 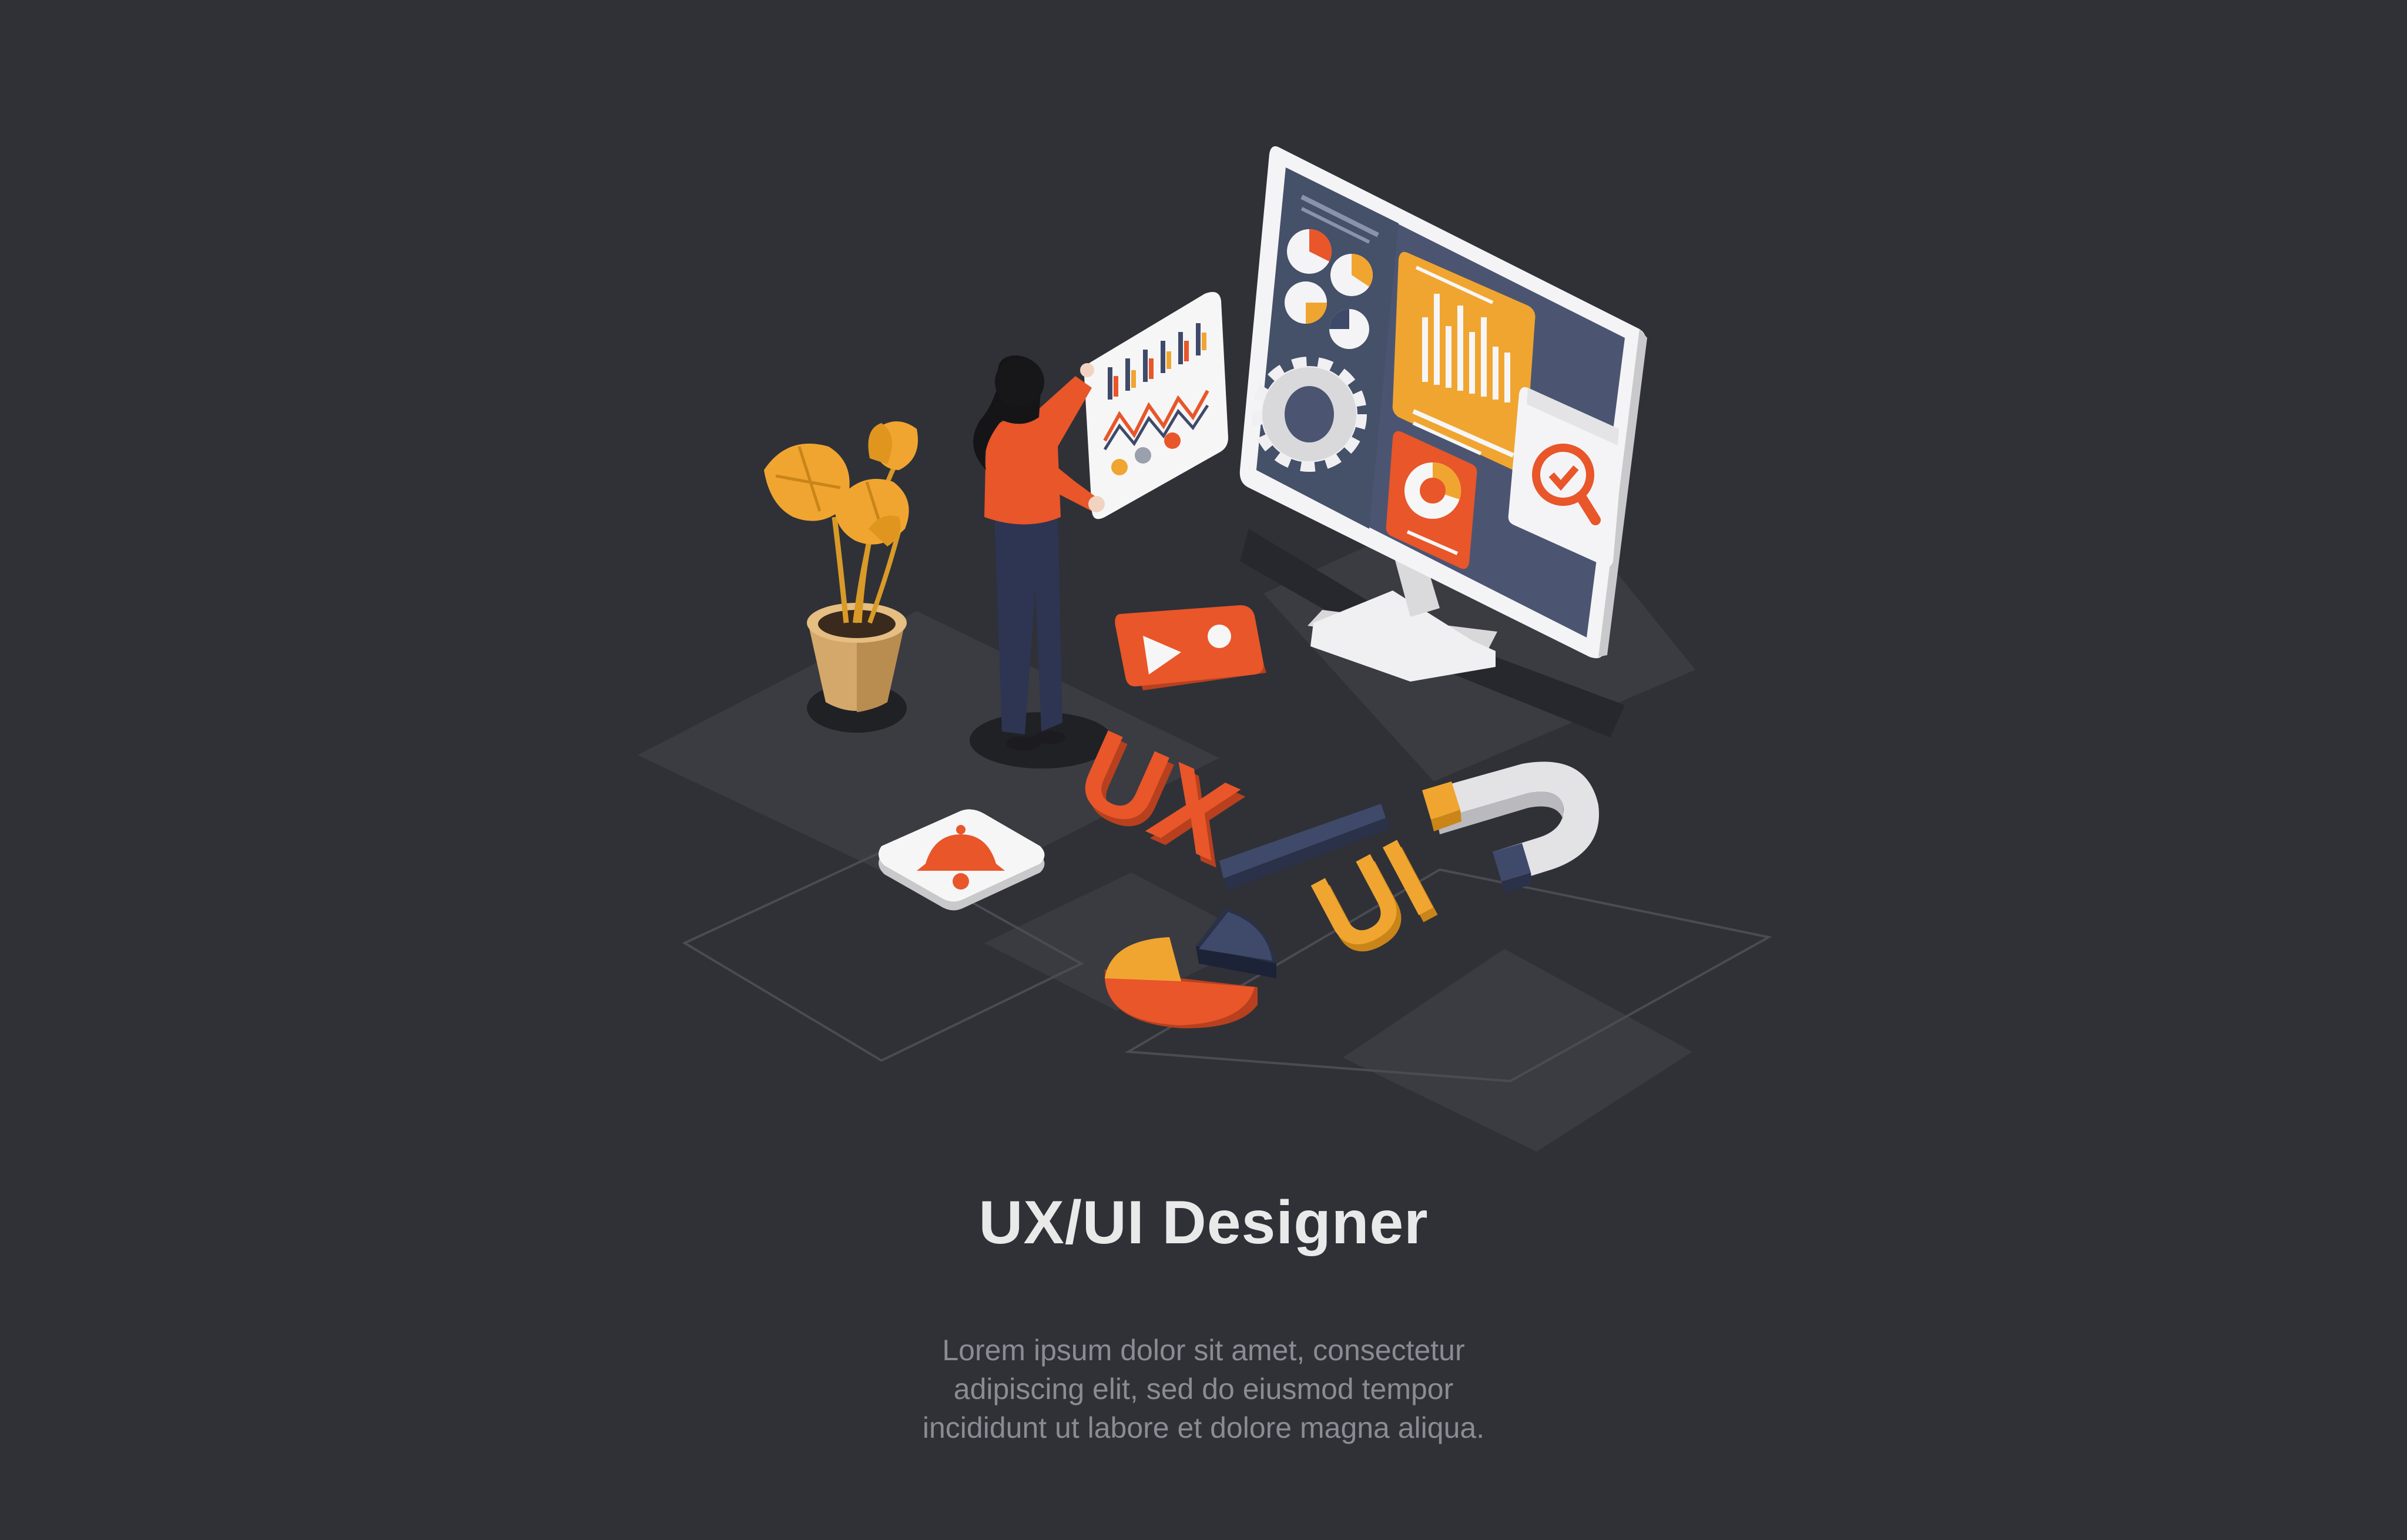 What do you see at coordinates (1510, 827) in the screenshot?
I see `magnet-icon` at bounding box center [1510, 827].